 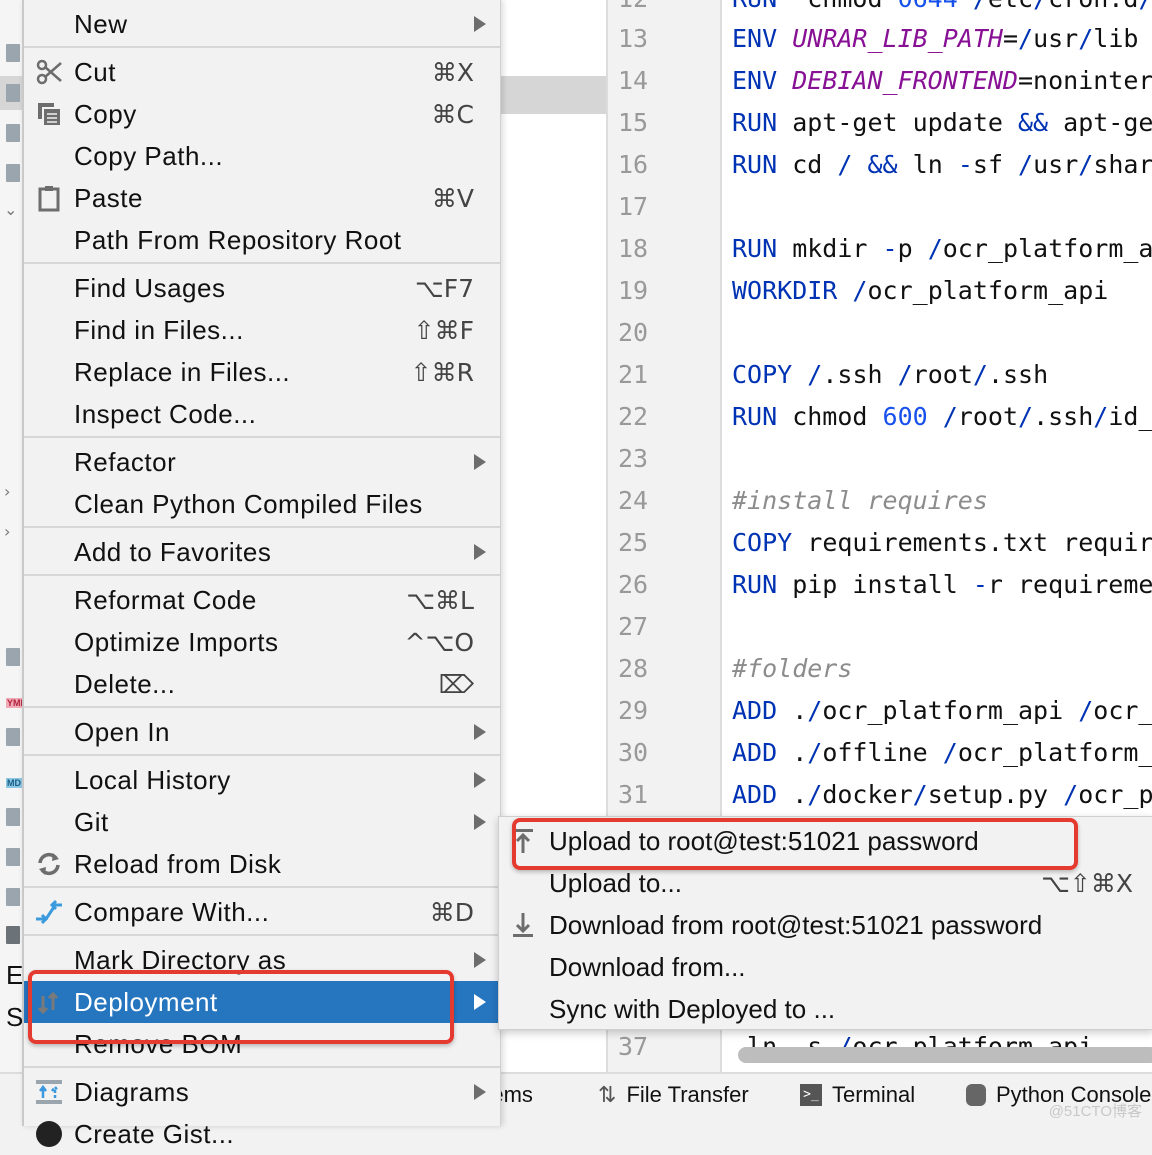 I want to click on code-line: 14 ENV DEBIAN_FRONTEND=noninteractive, so click(x=825, y=81).